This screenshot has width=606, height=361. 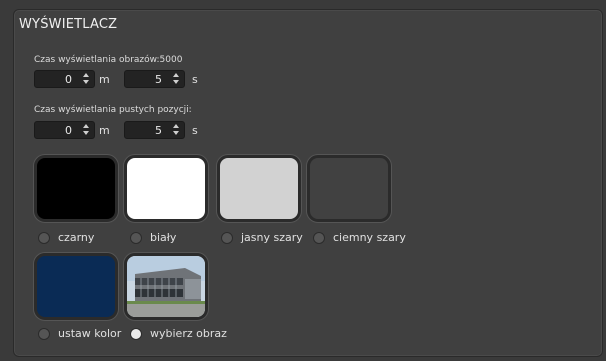 I want to click on radio-black, so click(x=44, y=238).